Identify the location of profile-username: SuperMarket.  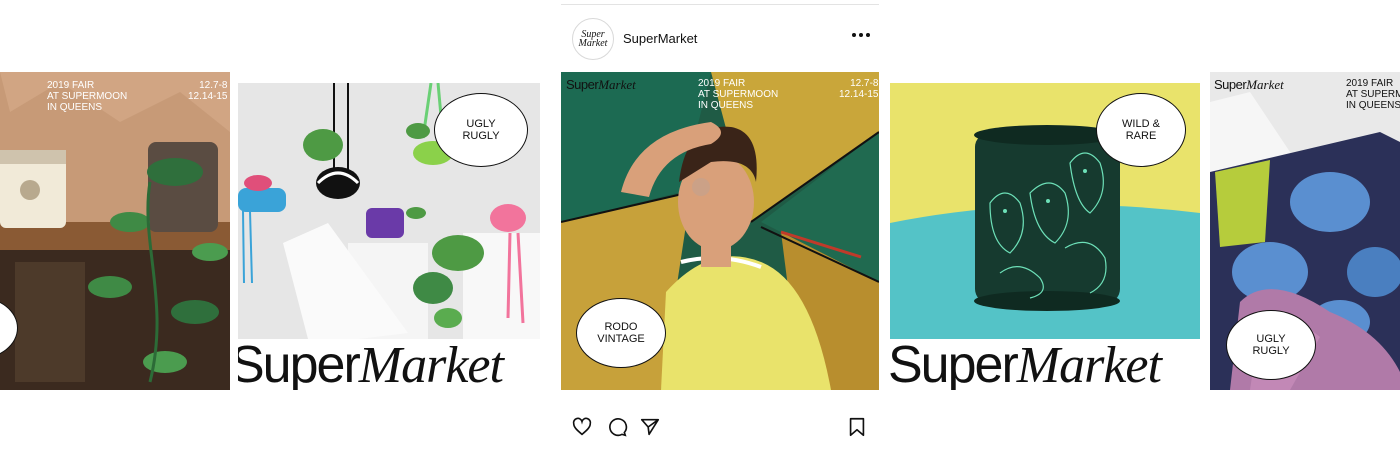
(660, 38).